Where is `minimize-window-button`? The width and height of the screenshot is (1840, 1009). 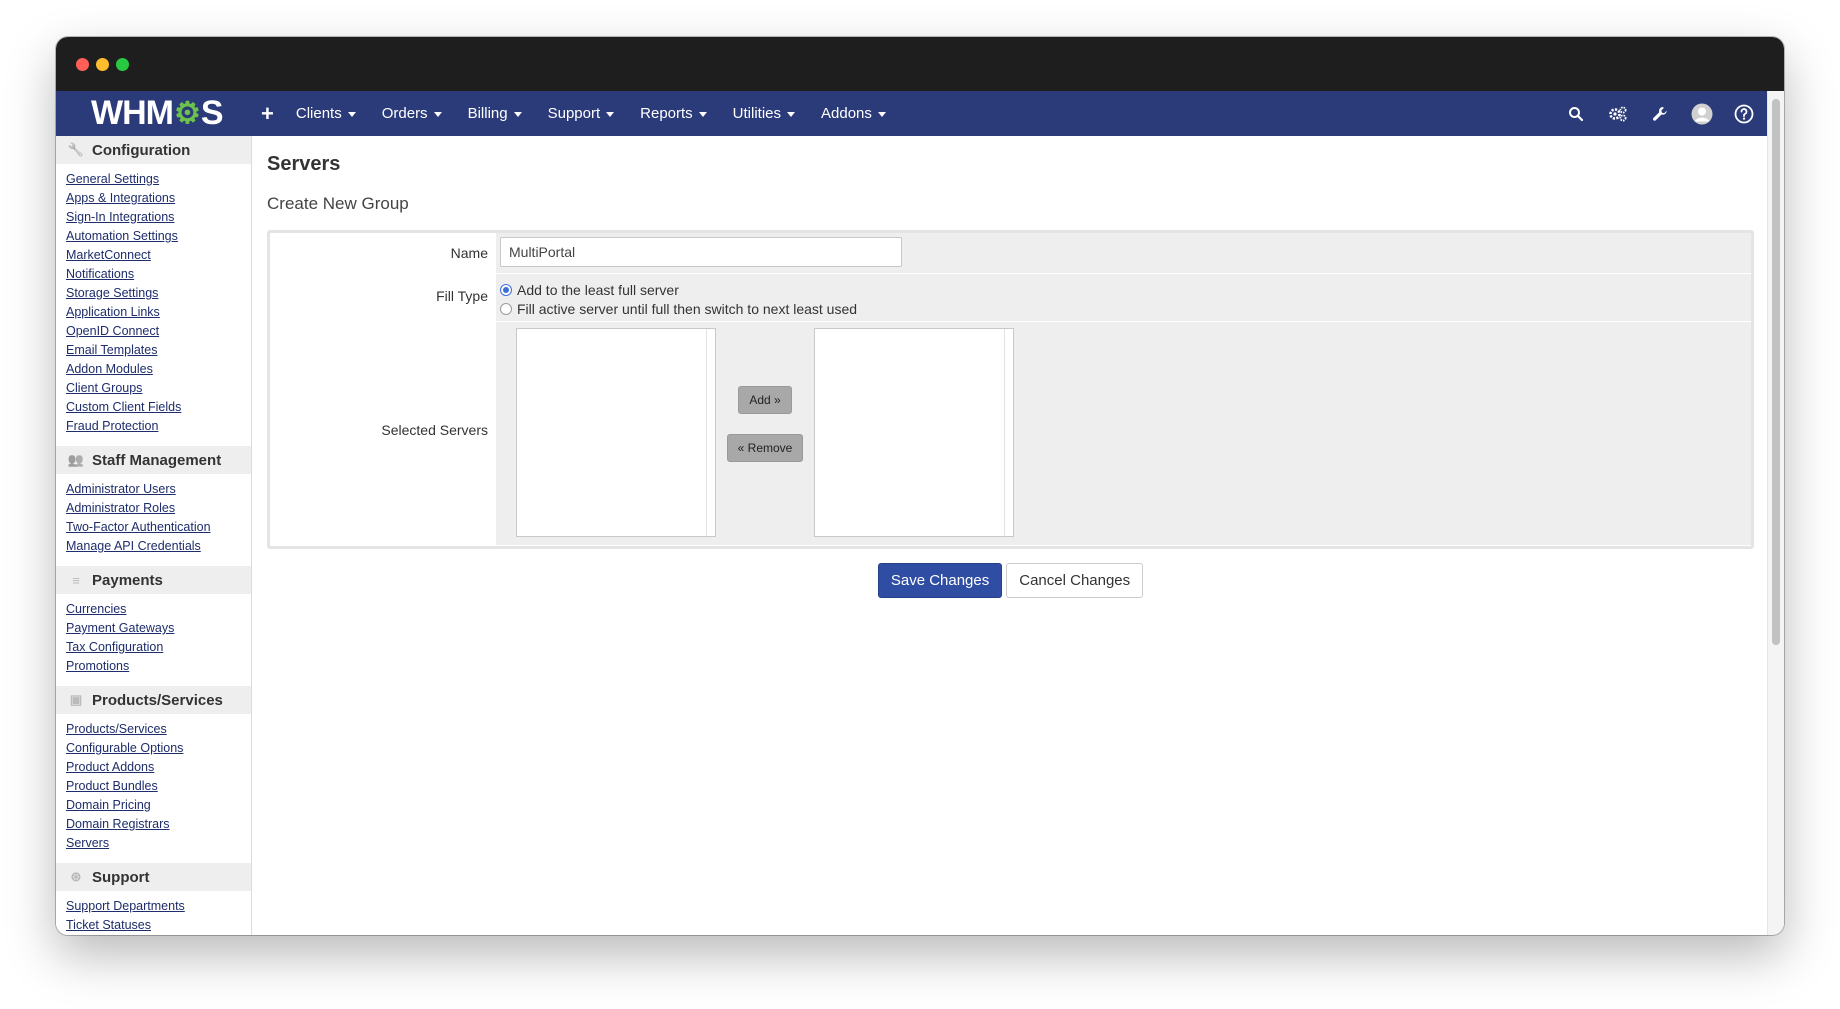
minimize-window-button is located at coordinates (102, 64).